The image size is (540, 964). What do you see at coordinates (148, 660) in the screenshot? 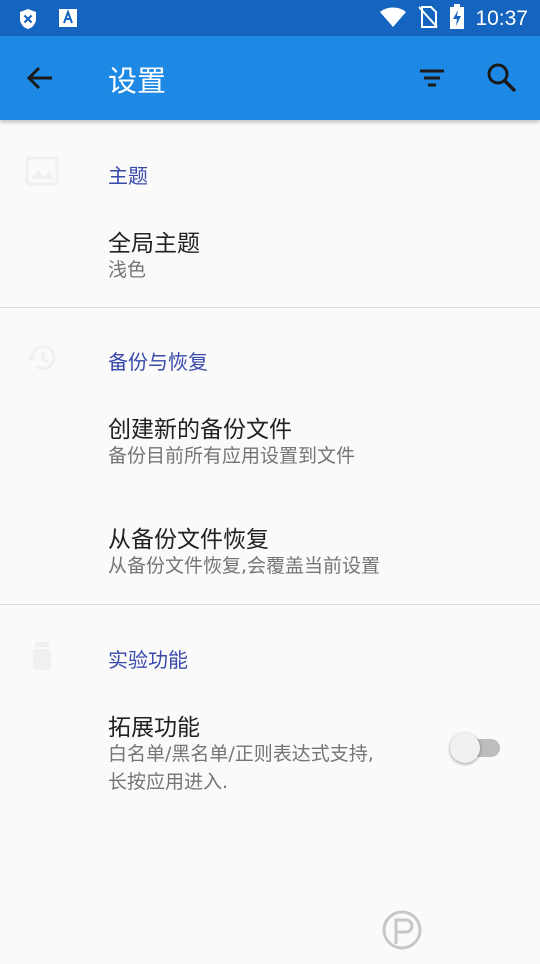
I see `section-header-experimental: 实验功能` at bounding box center [148, 660].